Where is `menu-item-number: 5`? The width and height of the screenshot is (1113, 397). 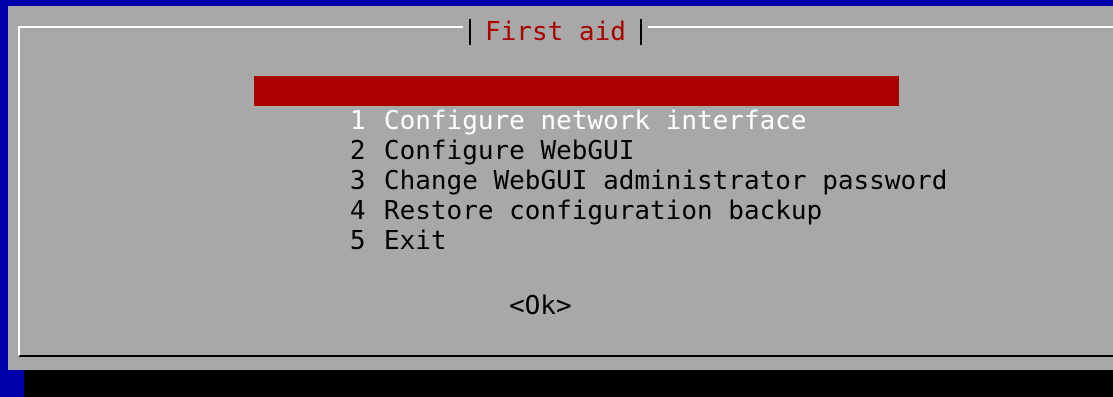
menu-item-number: 5 is located at coordinates (357, 241).